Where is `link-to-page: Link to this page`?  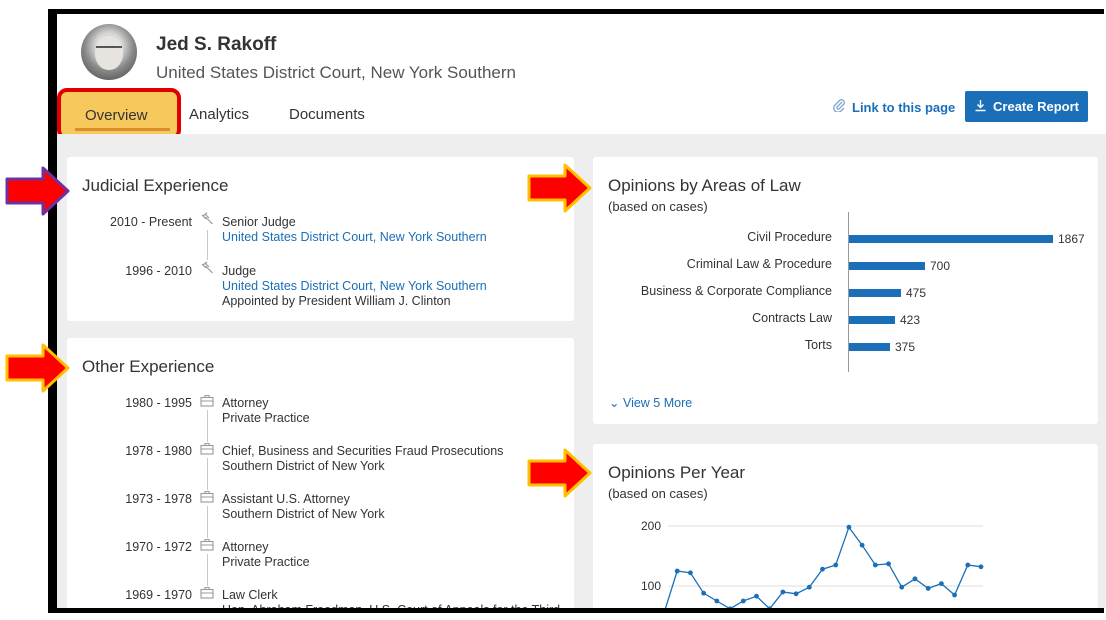 link-to-page: Link to this page is located at coordinates (894, 107).